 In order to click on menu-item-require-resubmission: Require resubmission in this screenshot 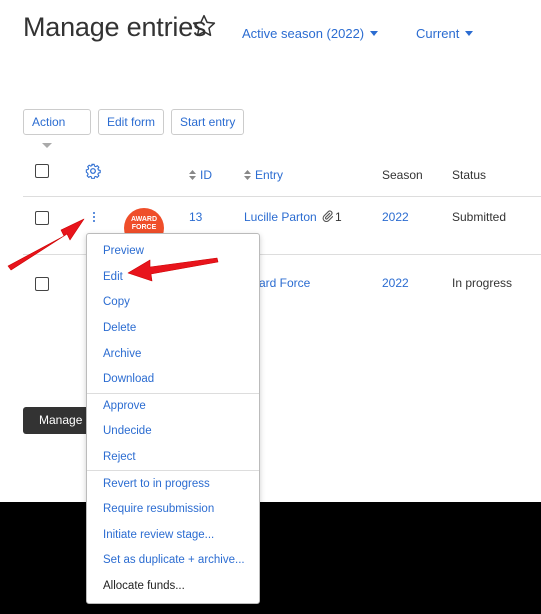, I will do `click(158, 509)`.